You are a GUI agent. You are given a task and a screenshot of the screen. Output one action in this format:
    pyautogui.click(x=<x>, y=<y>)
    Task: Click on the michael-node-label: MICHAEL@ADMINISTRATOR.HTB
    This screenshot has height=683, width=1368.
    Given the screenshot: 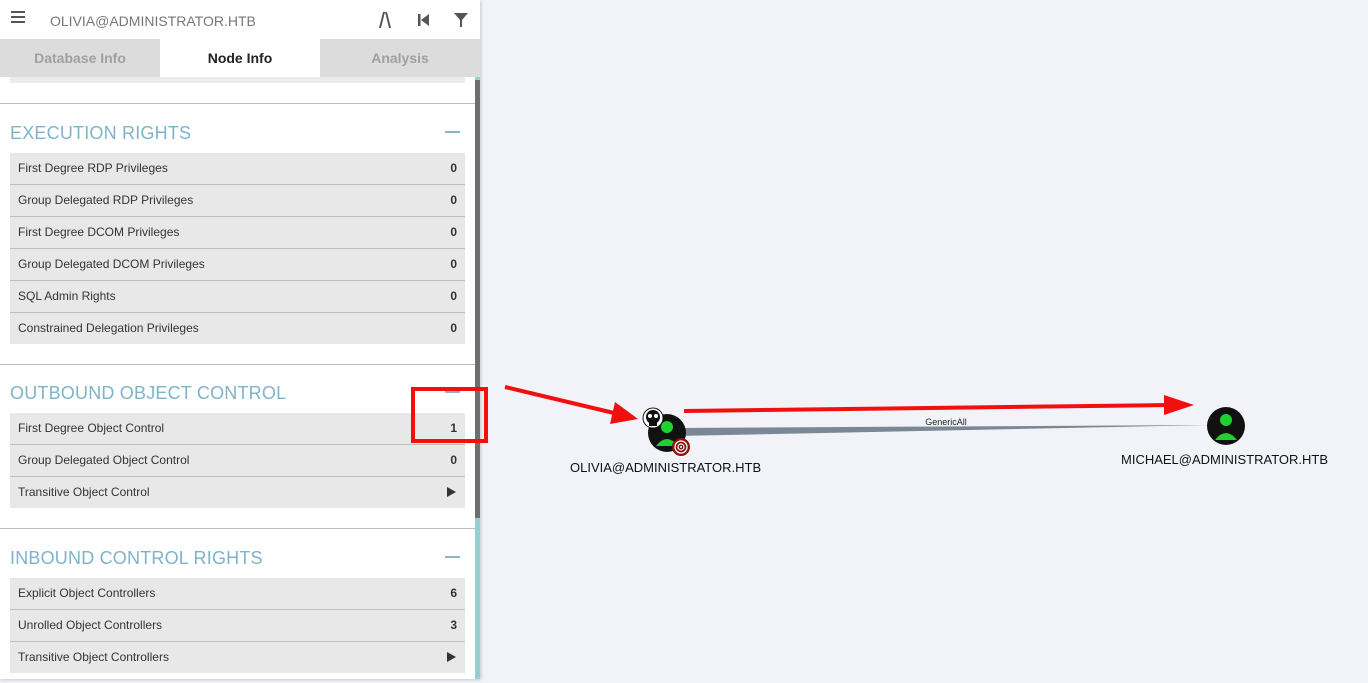 What is the action you would take?
    pyautogui.click(x=1225, y=459)
    